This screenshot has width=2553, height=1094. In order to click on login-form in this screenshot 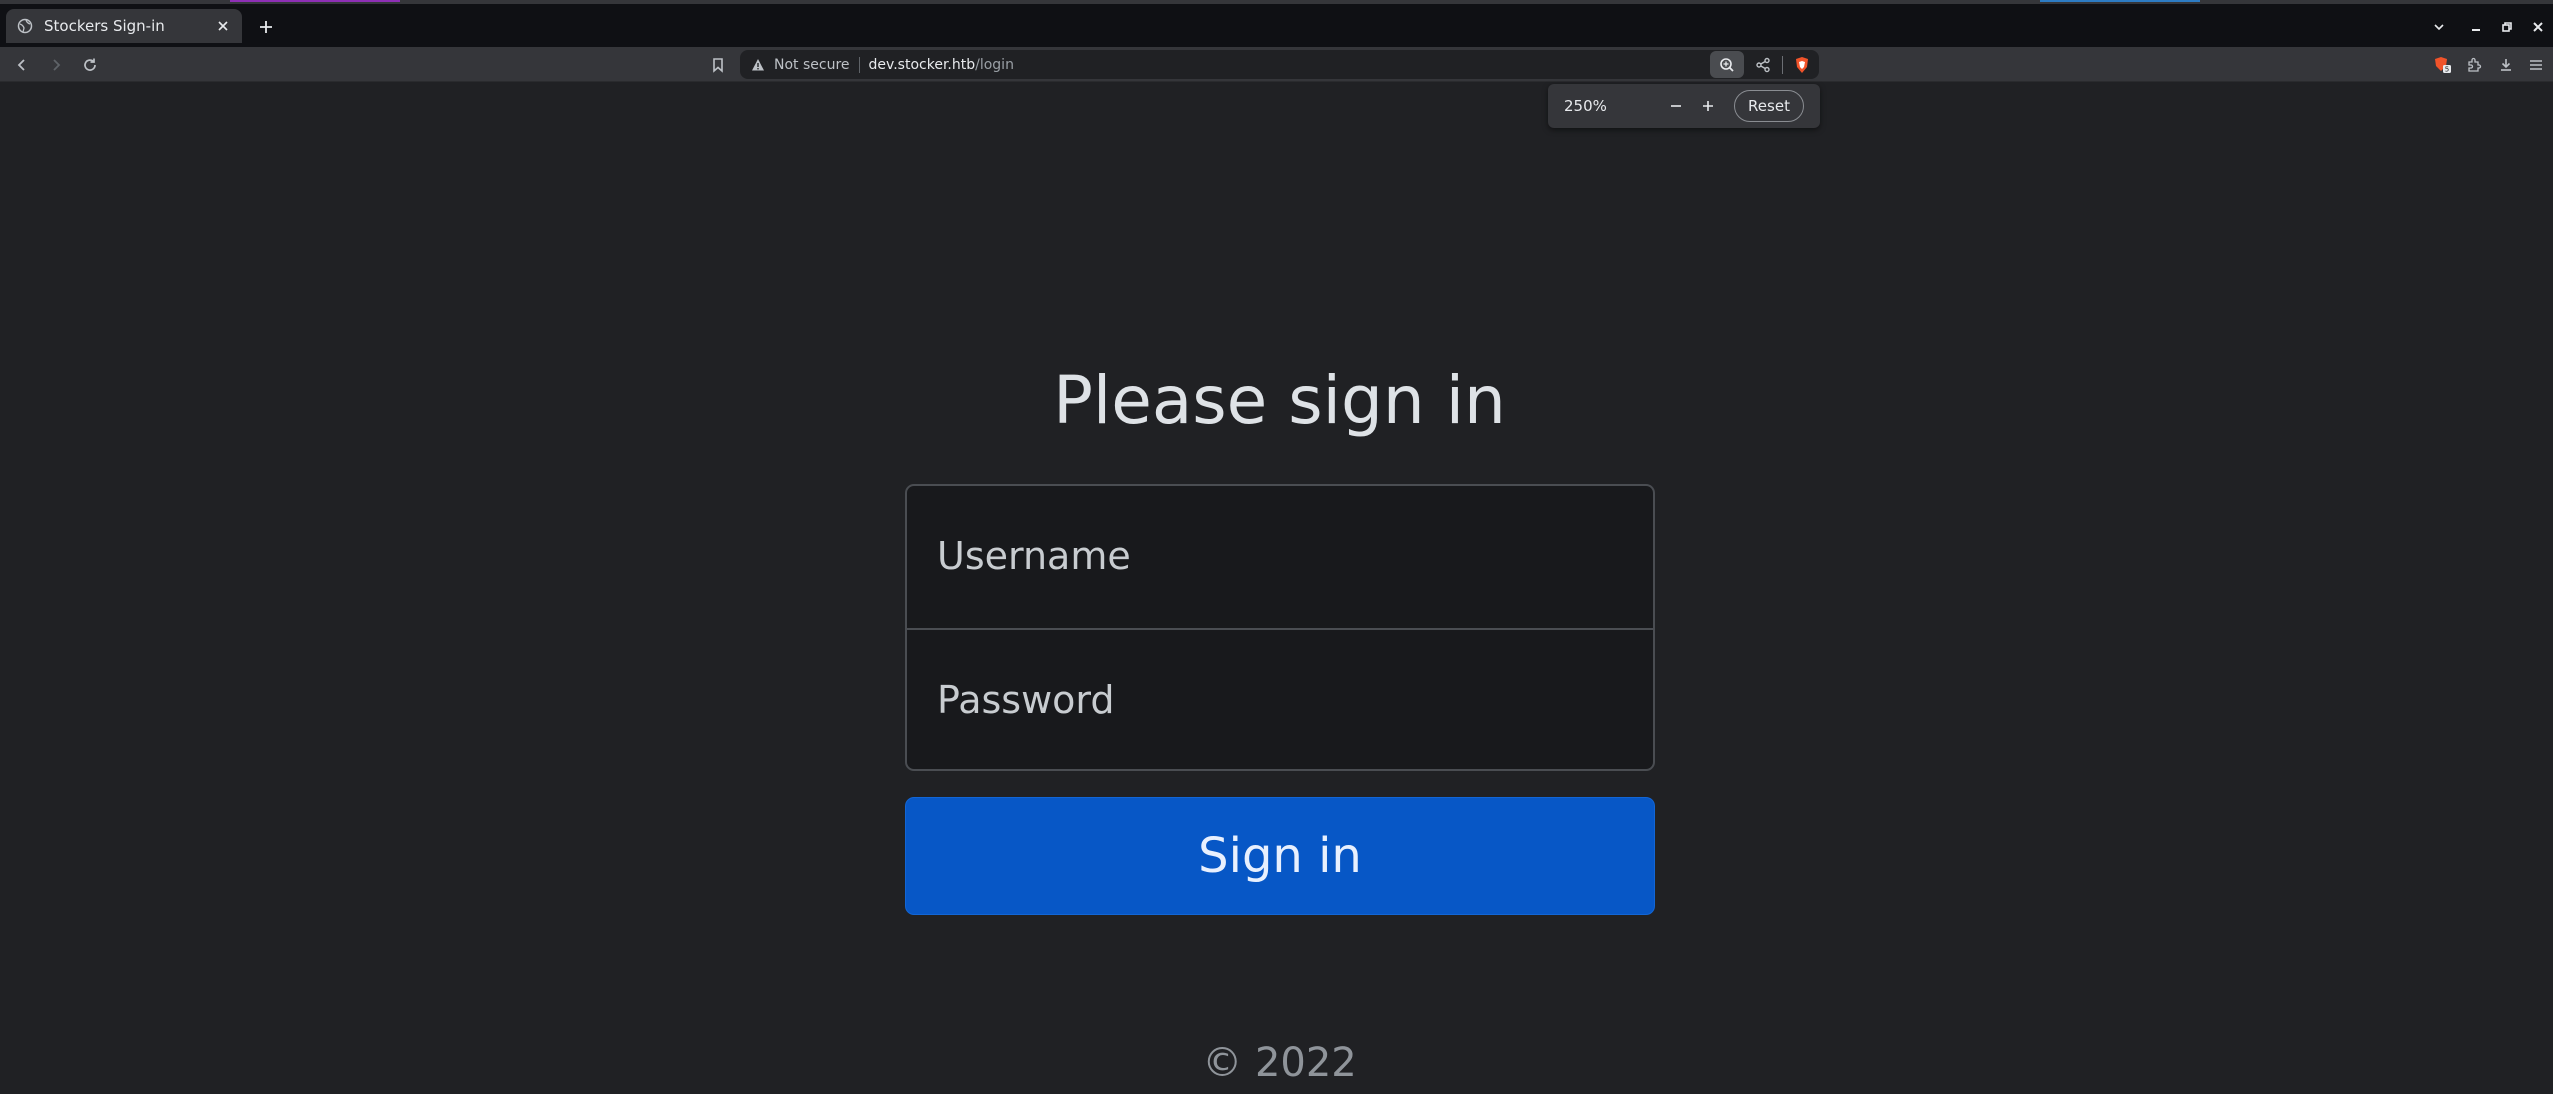, I will do `click(1280, 627)`.